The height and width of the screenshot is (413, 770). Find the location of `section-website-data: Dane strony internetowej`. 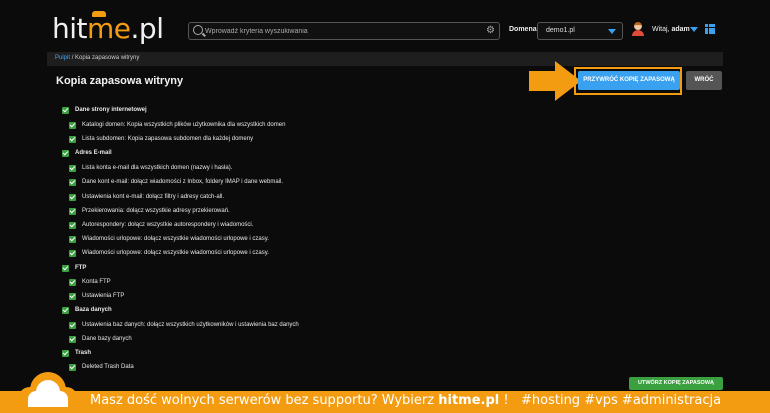

section-website-data: Dane strony internetowej is located at coordinates (104, 110).